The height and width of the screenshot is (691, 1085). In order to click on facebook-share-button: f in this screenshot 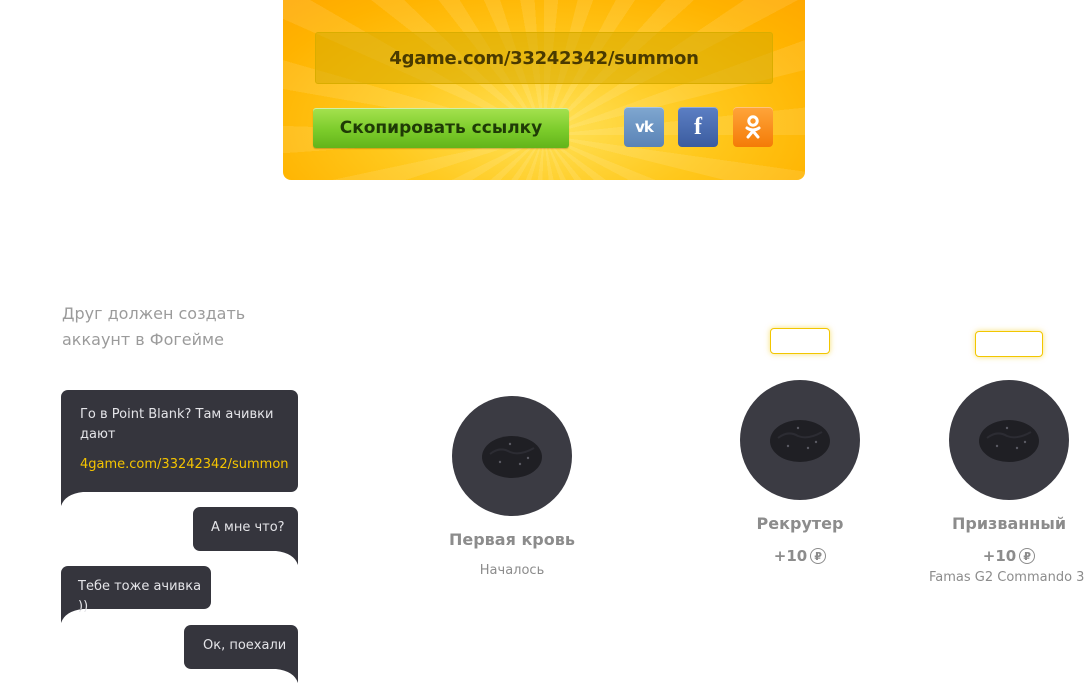, I will do `click(698, 127)`.